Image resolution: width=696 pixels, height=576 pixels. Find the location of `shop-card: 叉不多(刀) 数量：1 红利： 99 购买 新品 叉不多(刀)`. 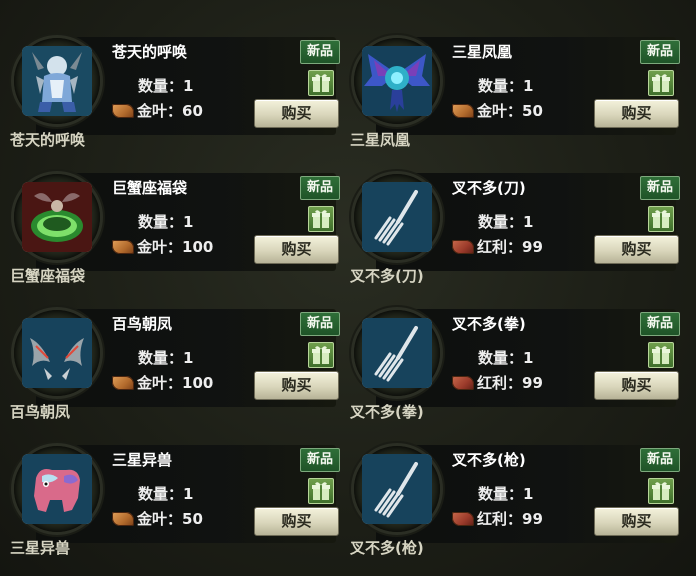

shop-card: 叉不多(刀) 数量：1 红利： 99 购买 新品 叉不多(刀) is located at coordinates (510, 215).